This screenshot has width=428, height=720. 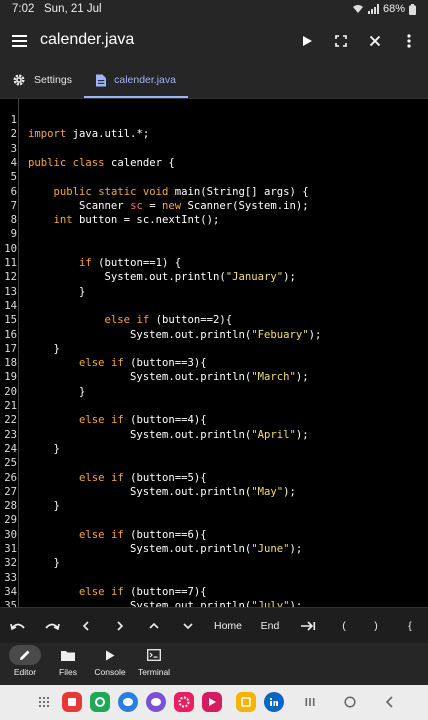 I want to click on nav-label: Editor, so click(x=25, y=672).